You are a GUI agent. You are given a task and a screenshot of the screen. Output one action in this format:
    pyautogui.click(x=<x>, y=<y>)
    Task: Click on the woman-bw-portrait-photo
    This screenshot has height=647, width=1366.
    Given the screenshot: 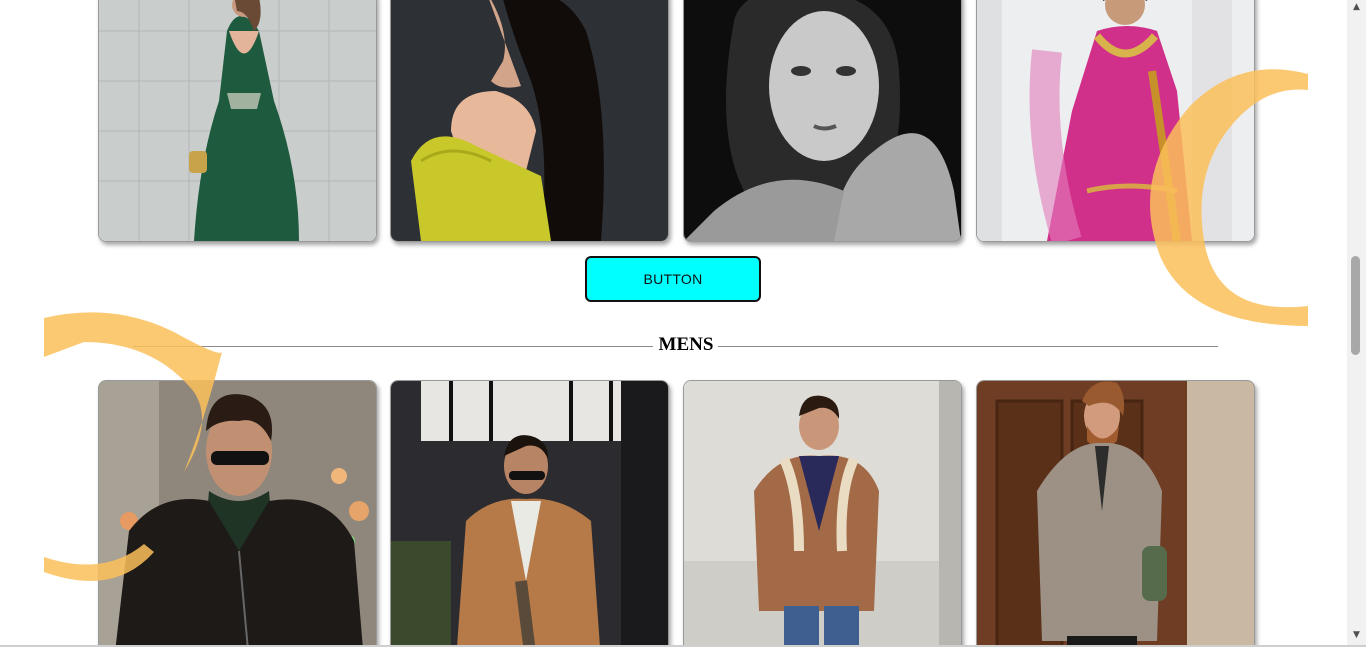 What is the action you would take?
    pyautogui.click(x=822, y=120)
    